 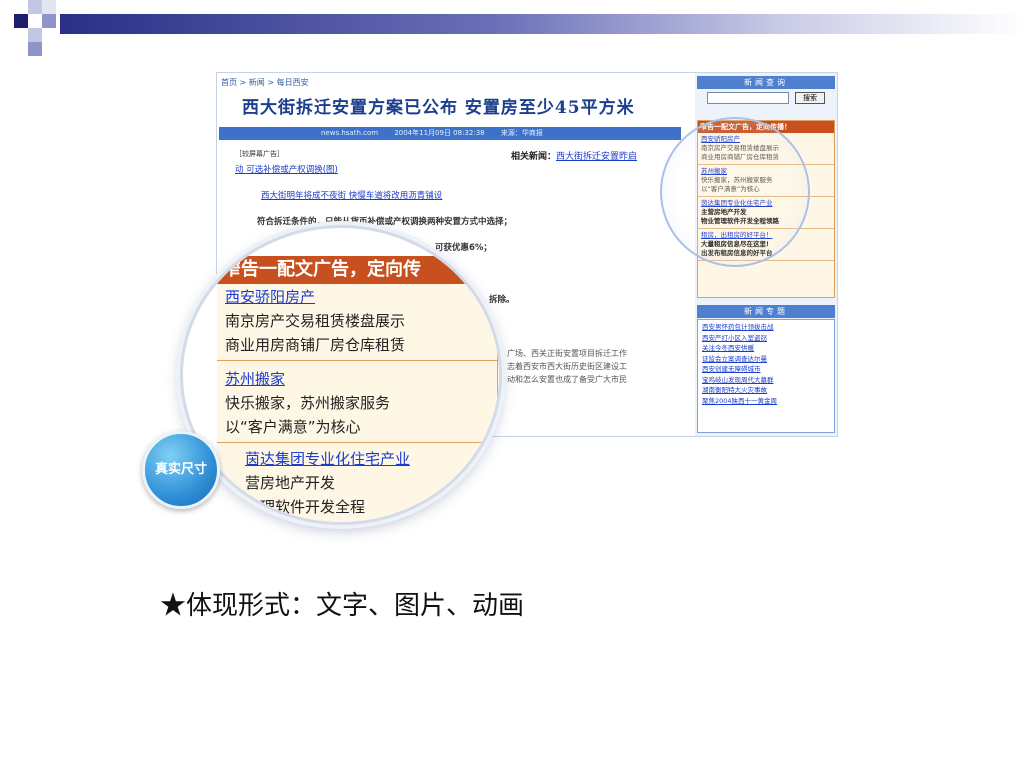 What do you see at coordinates (766, 390) in the screenshot?
I see `news-topic-link: 湖南衡阳特大火灾事故` at bounding box center [766, 390].